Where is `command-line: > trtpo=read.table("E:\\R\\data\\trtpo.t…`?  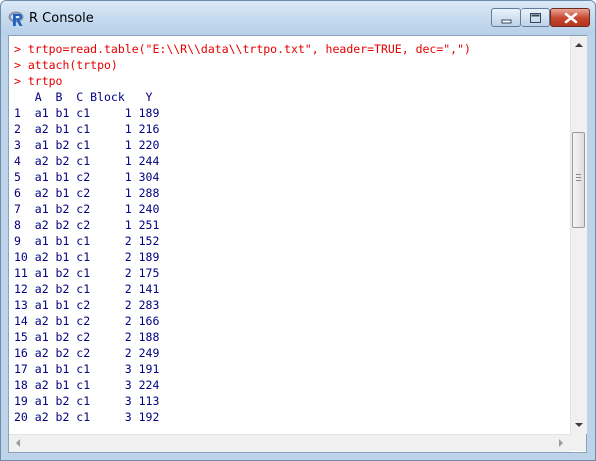
command-line: > trtpo=read.table("E:\\R\\data\\trtpo.t… is located at coordinates (242, 49).